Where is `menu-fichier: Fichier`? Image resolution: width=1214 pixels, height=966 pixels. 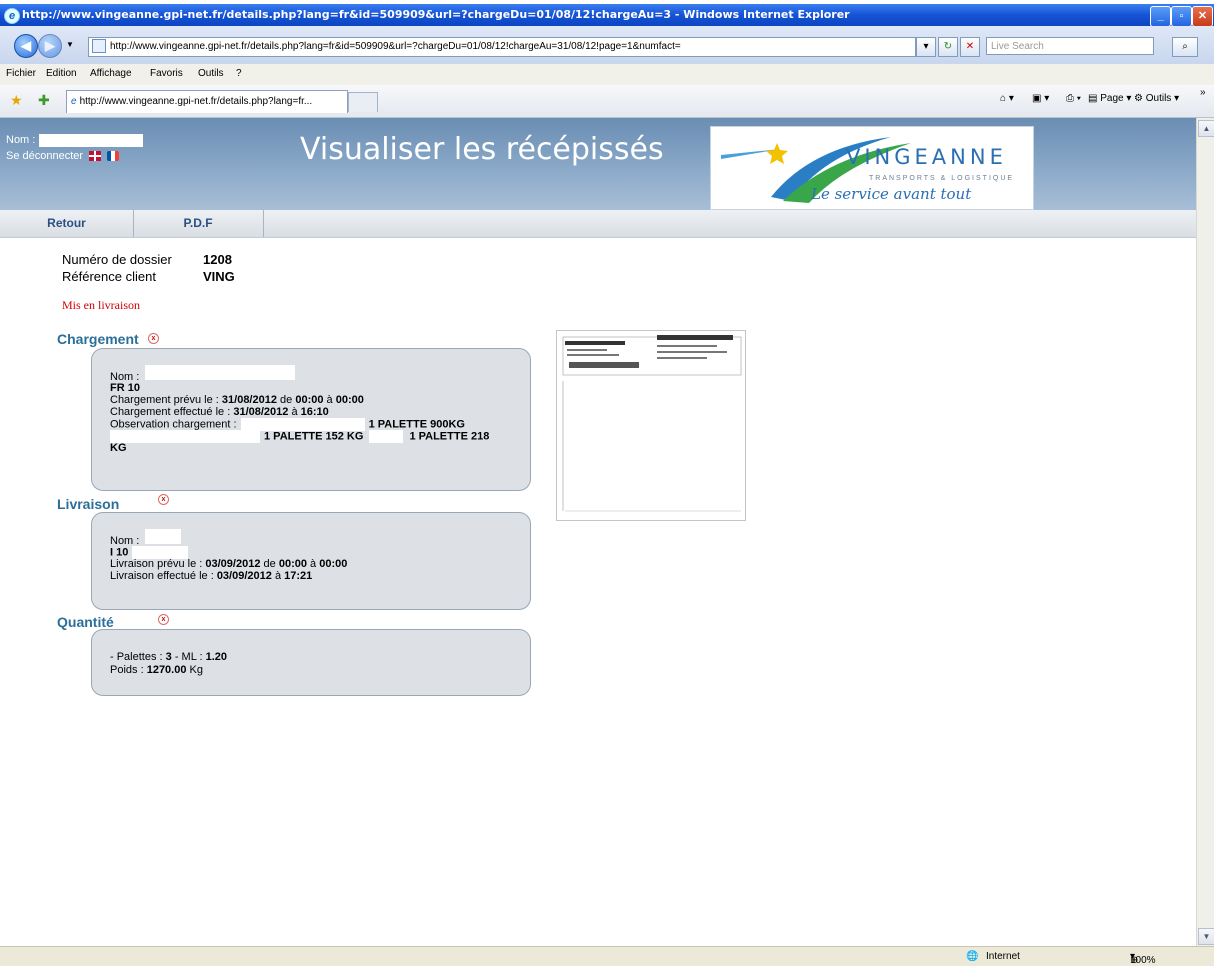
menu-fichier: Fichier is located at coordinates (21, 73).